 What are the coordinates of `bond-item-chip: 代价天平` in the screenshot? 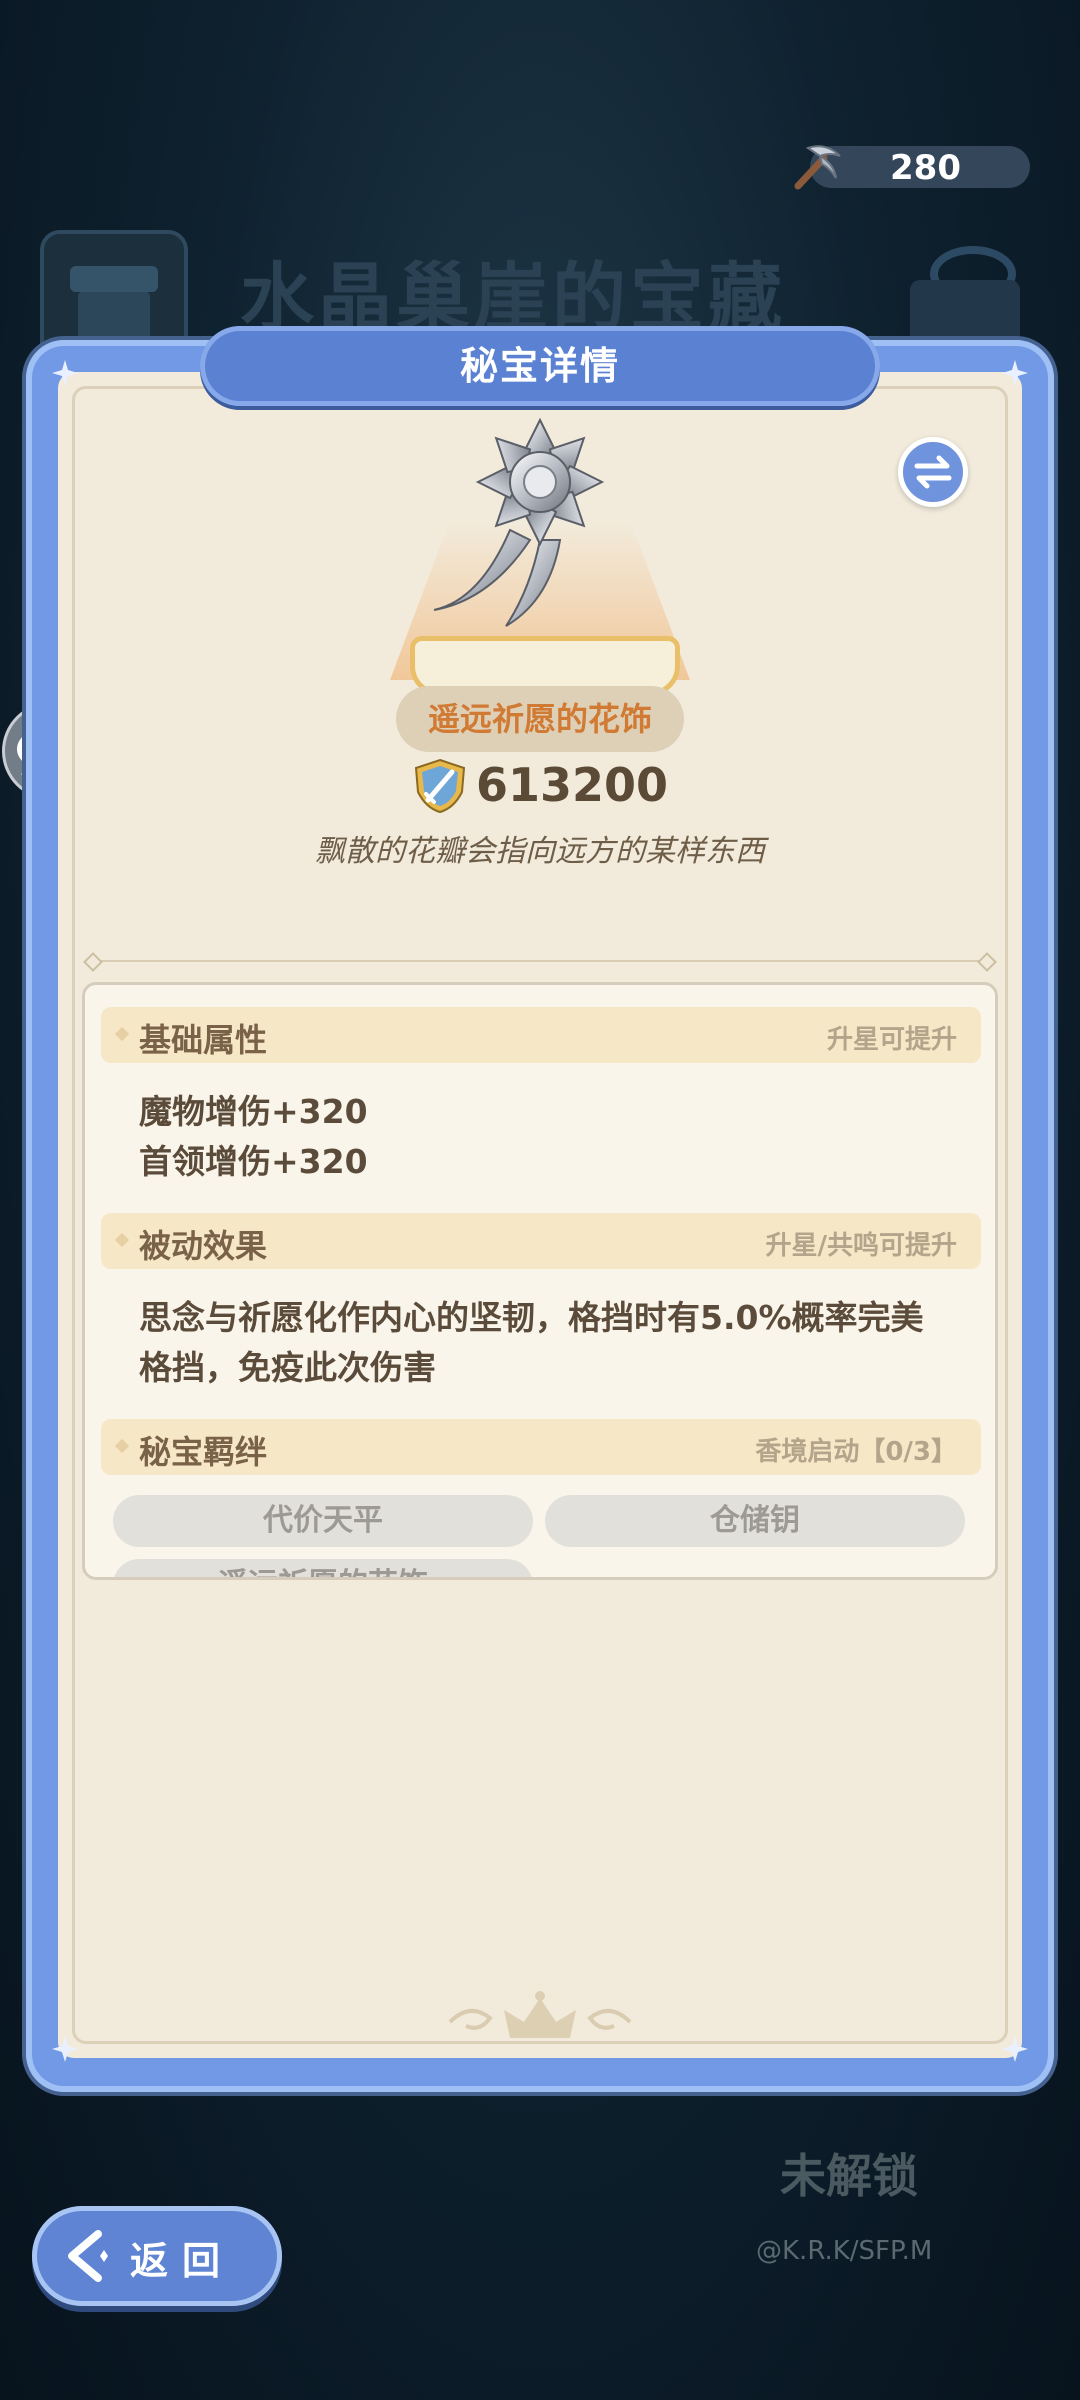 It's located at (323, 1521).